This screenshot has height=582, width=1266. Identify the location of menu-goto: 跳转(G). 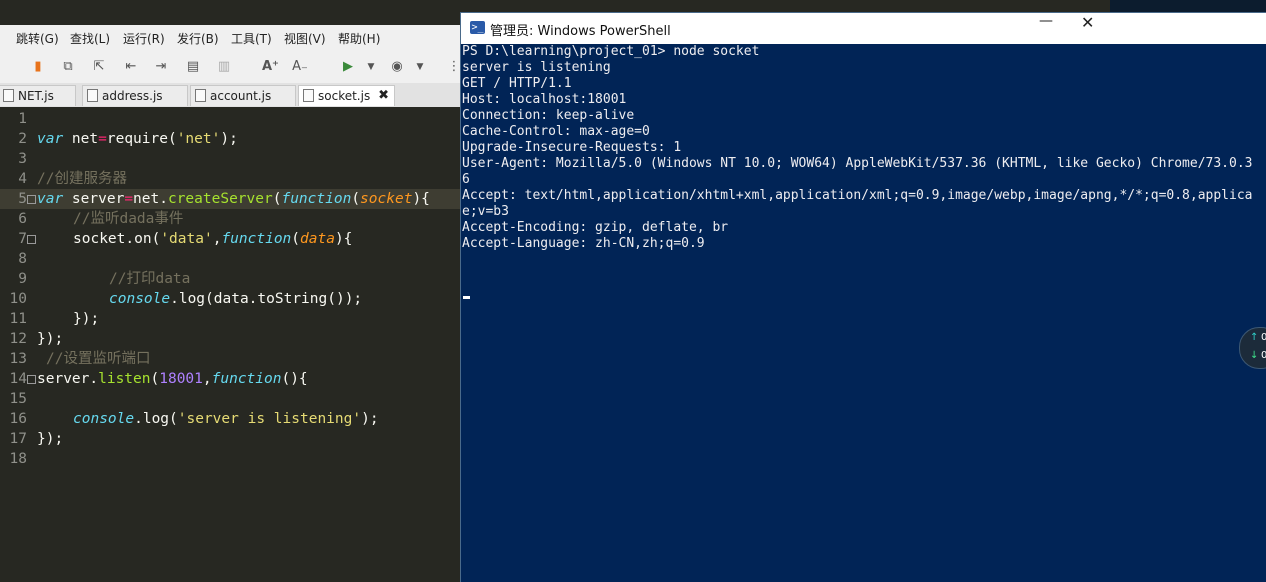
(37, 38).